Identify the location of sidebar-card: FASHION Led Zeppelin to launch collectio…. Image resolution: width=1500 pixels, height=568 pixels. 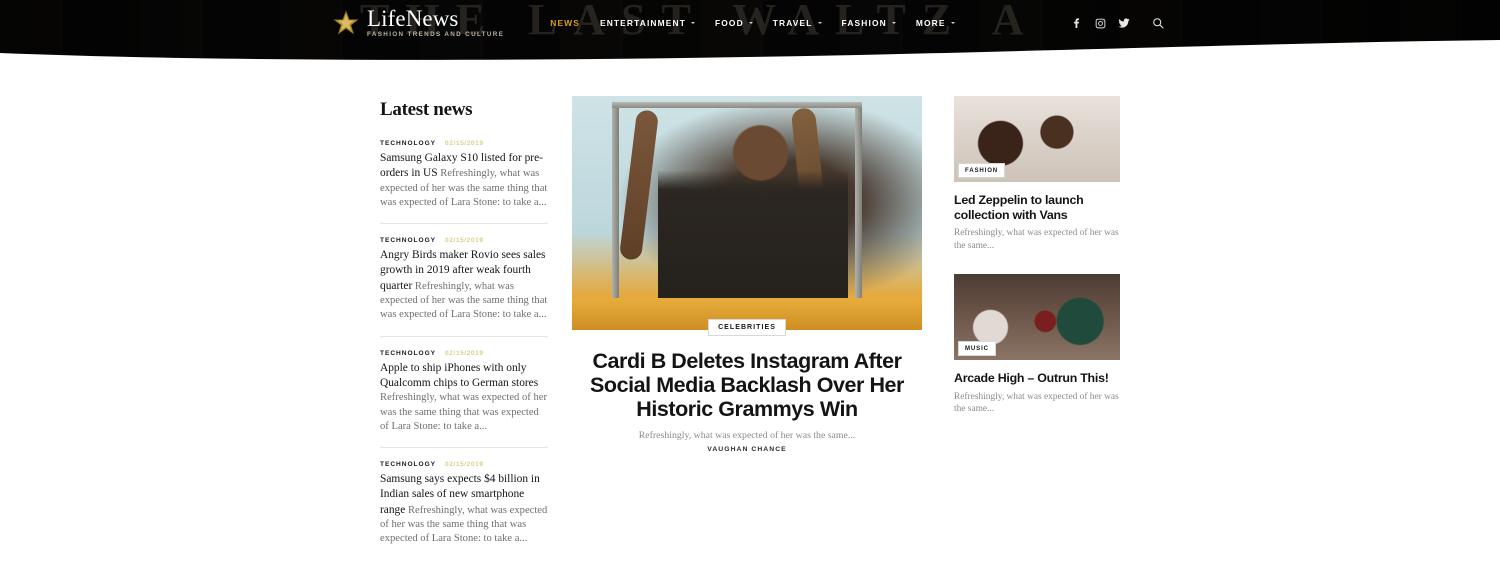
(1037, 174).